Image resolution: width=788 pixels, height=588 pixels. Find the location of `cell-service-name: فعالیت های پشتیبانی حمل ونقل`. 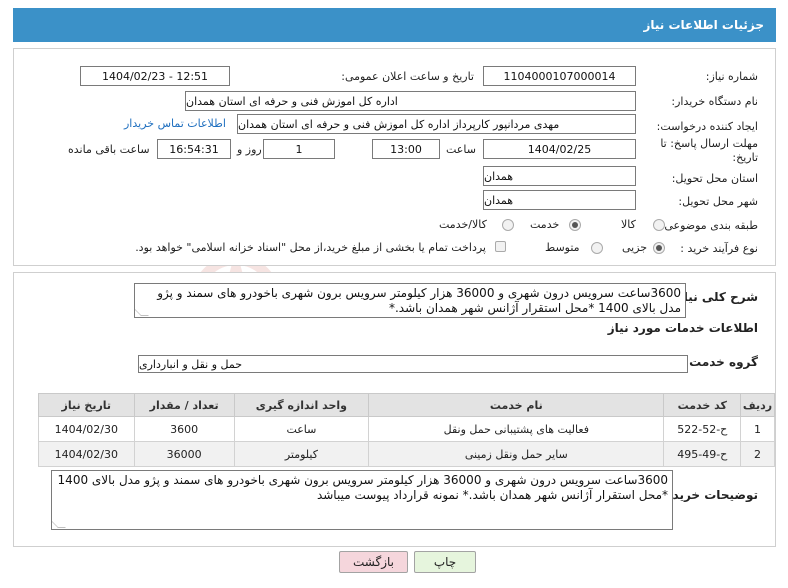

cell-service-name: فعالیت های پشتیبانی حمل ونقل is located at coordinates (516, 429).